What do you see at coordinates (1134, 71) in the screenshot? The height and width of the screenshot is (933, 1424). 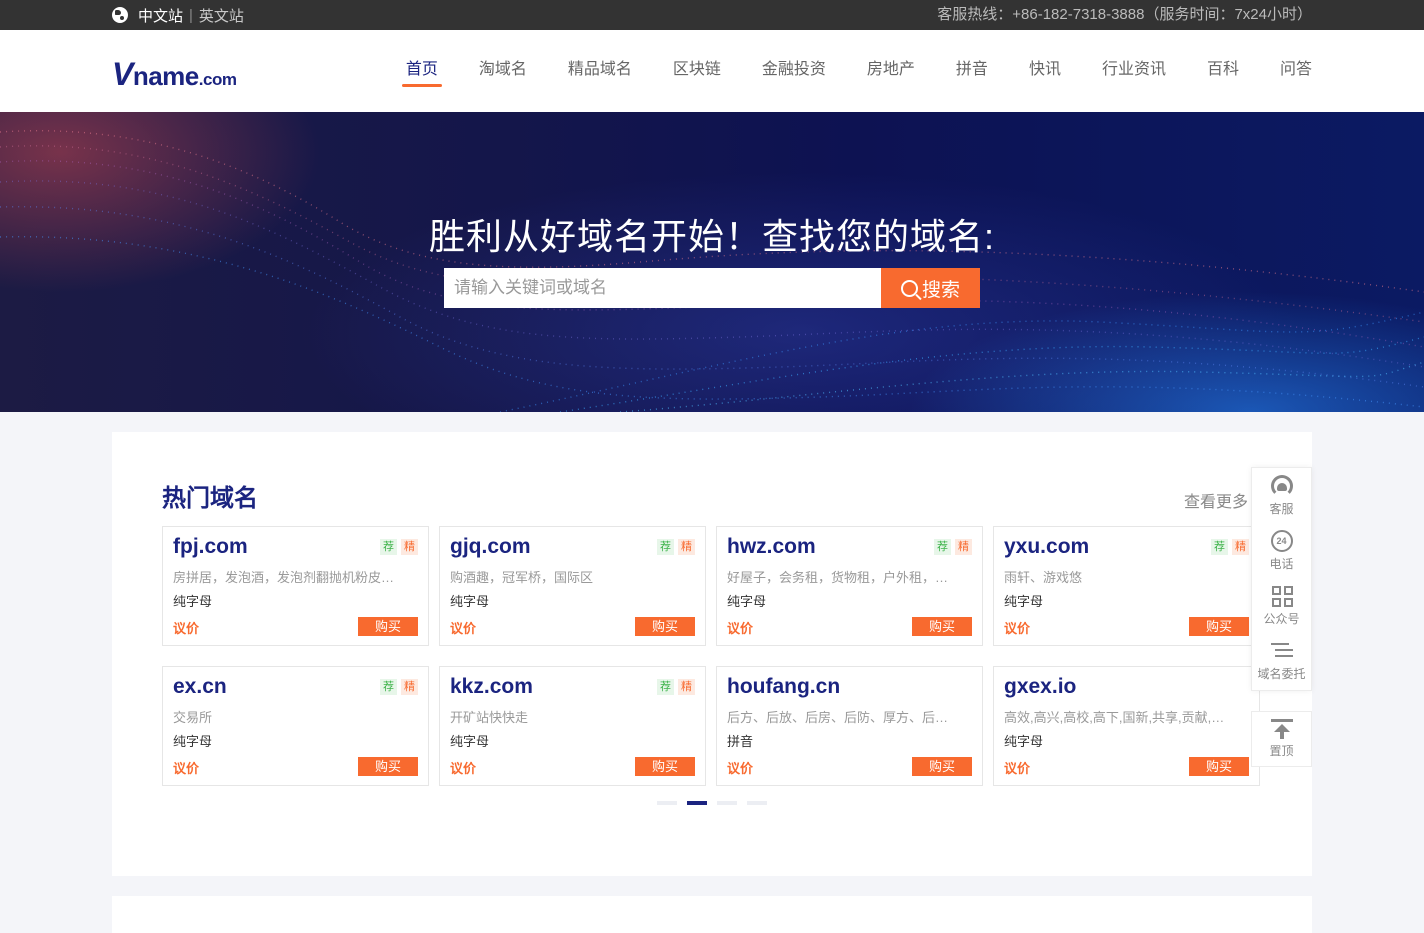 I see `nav-industry-news: 行业资讯` at bounding box center [1134, 71].